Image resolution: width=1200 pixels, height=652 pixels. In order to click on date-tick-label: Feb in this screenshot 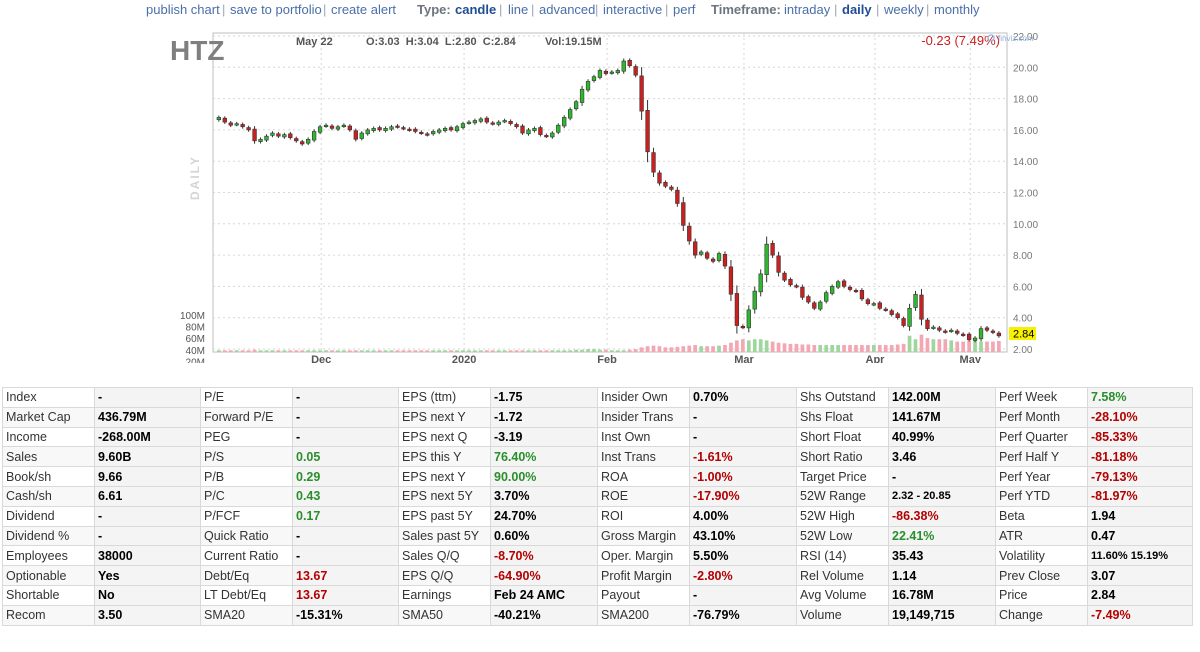, I will do `click(607, 358)`.